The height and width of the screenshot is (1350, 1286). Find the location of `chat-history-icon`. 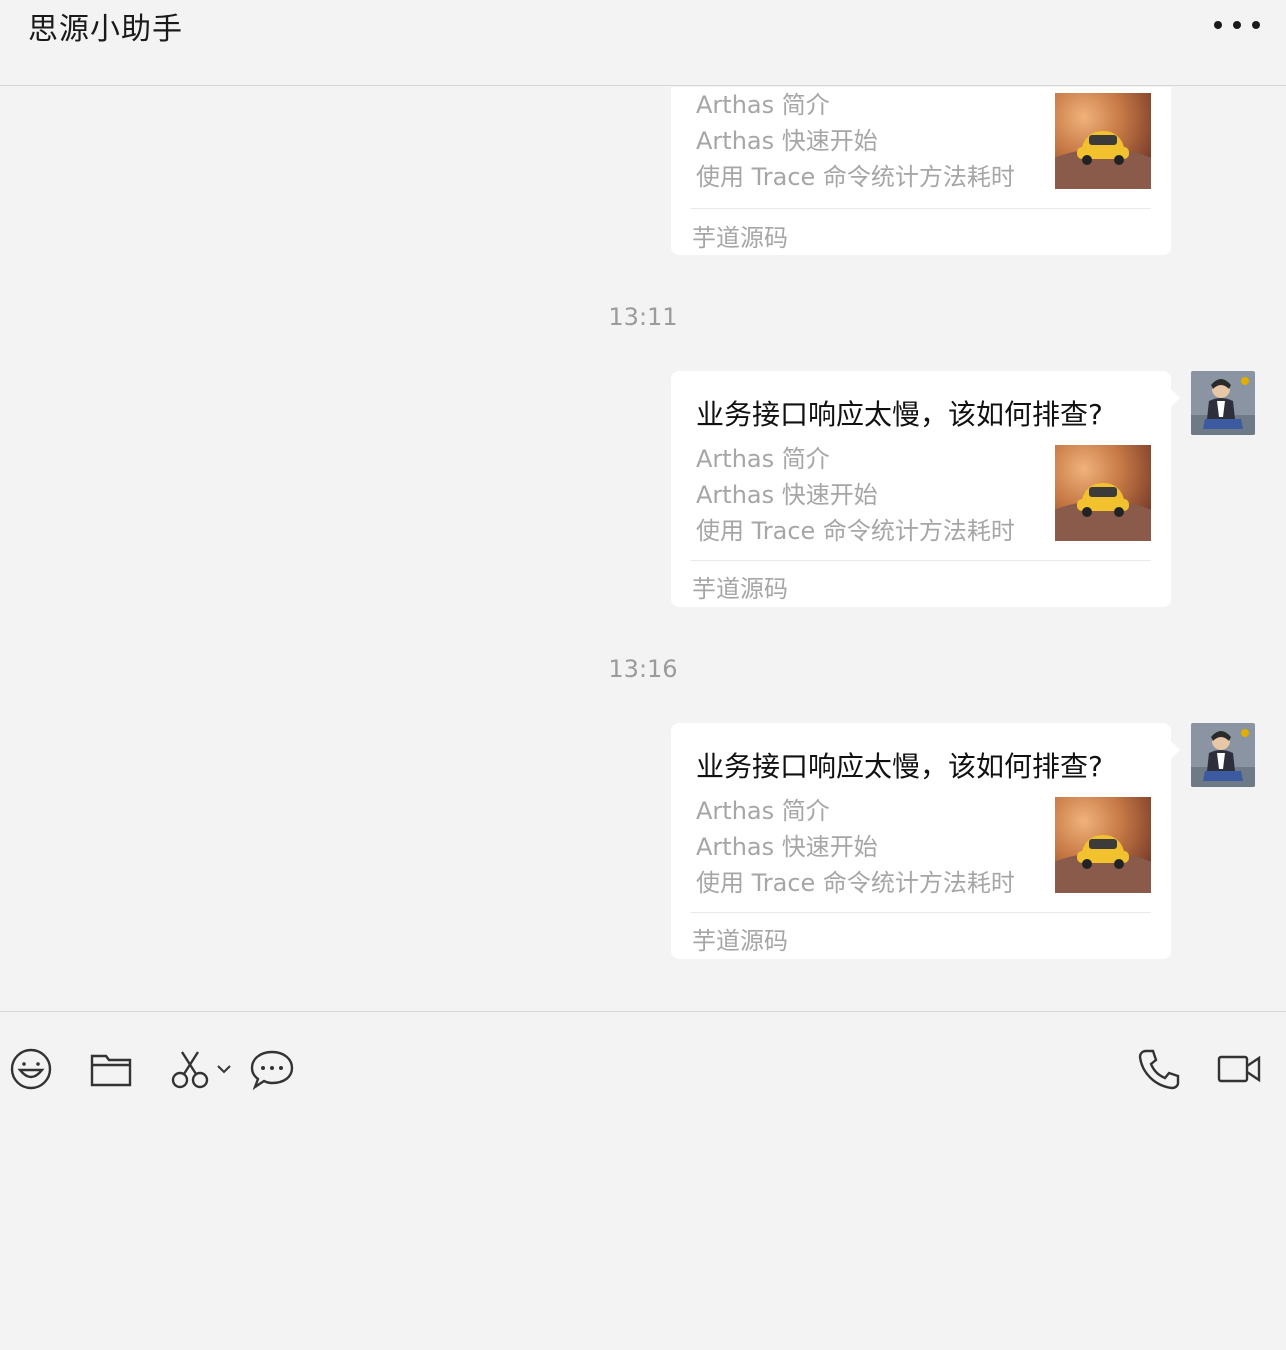

chat-history-icon is located at coordinates (272, 1072).